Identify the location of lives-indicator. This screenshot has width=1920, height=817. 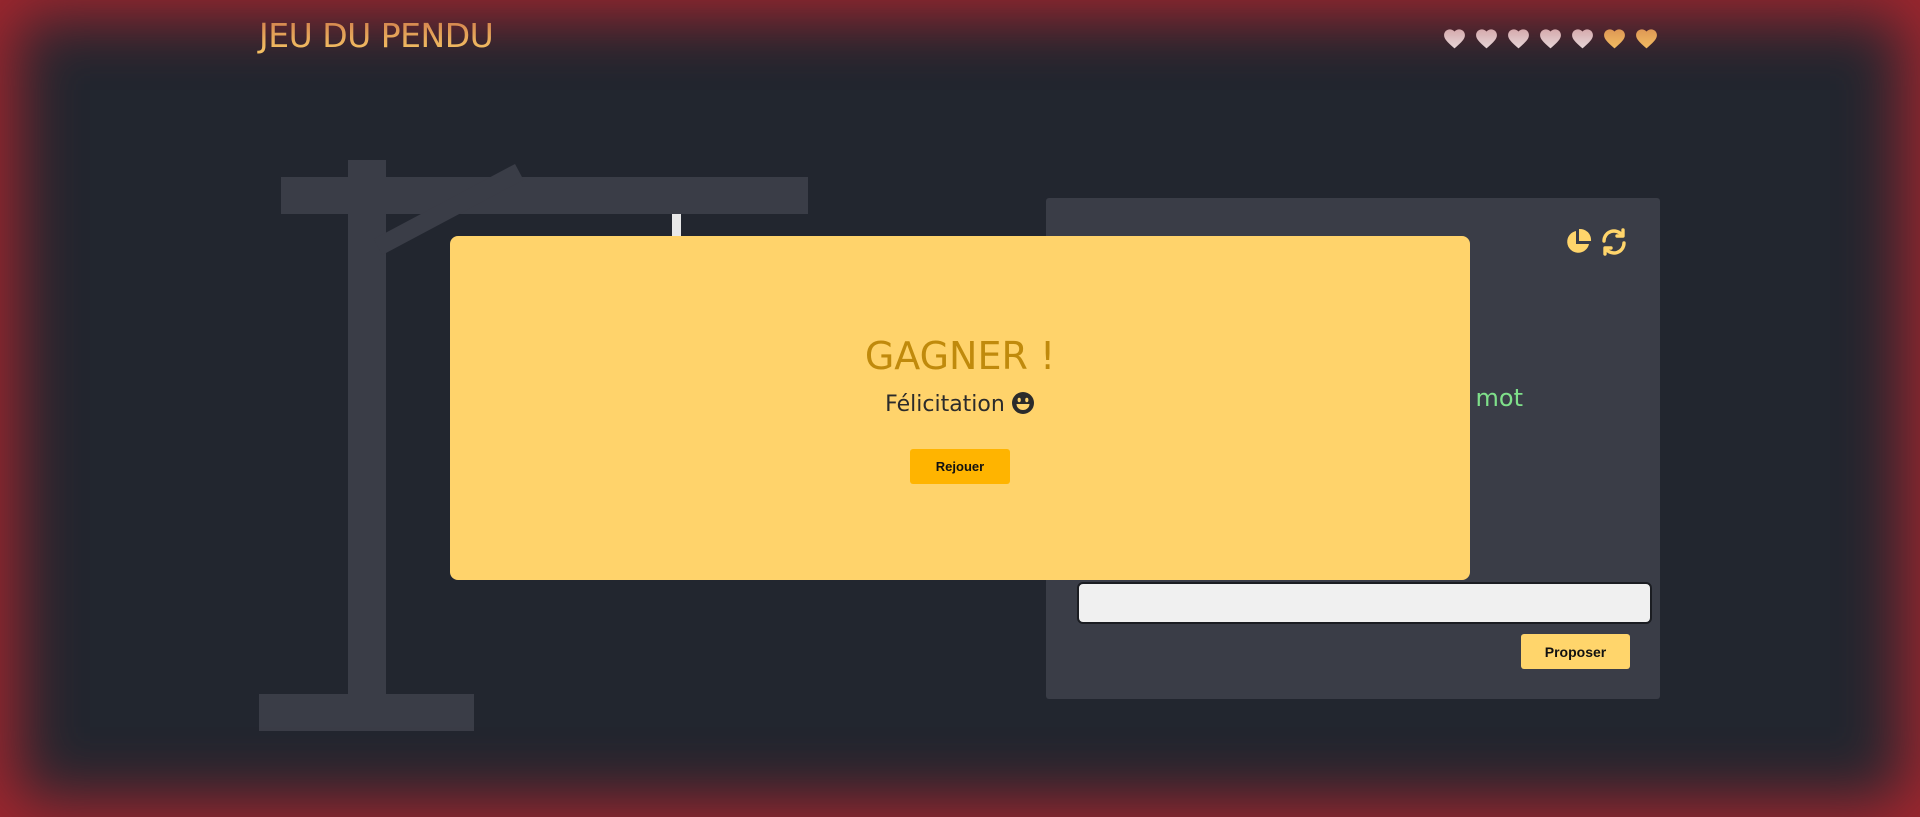
(1550, 38).